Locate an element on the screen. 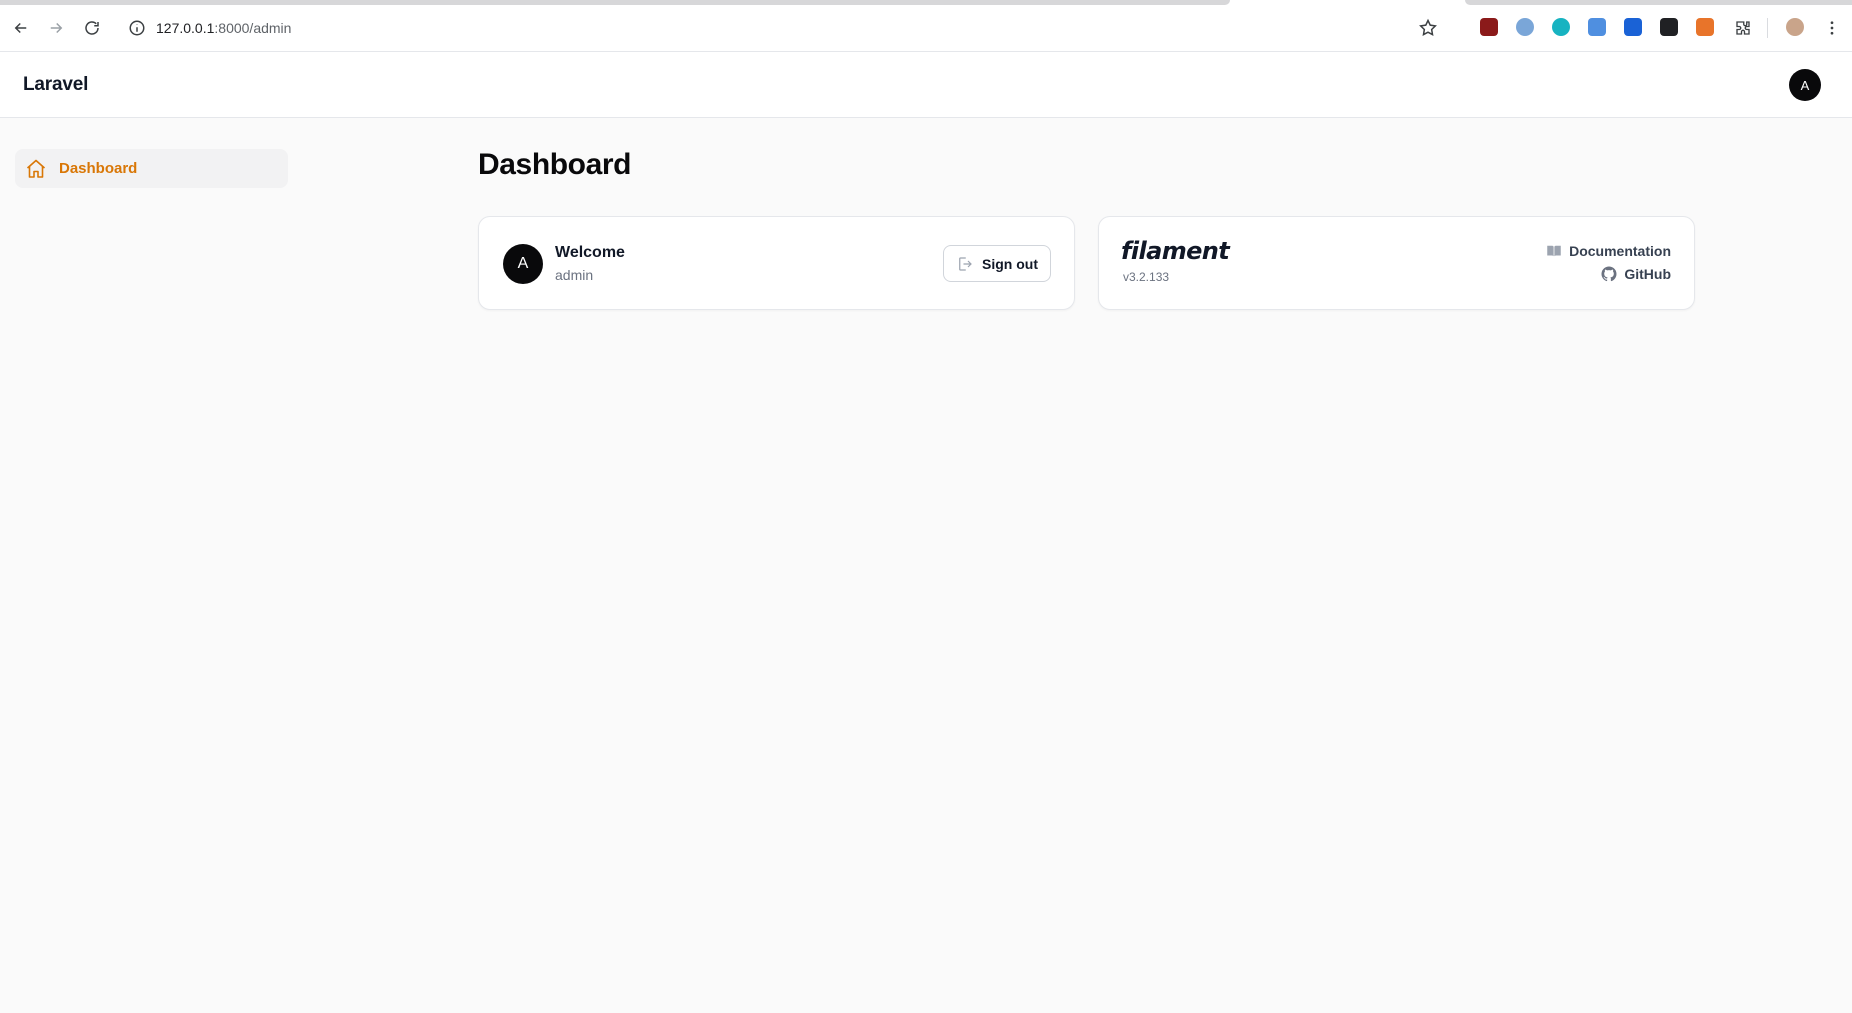 Image resolution: width=1852 pixels, height=1013 pixels. sidebar-item-dashboard: Dashboard is located at coordinates (151, 168).